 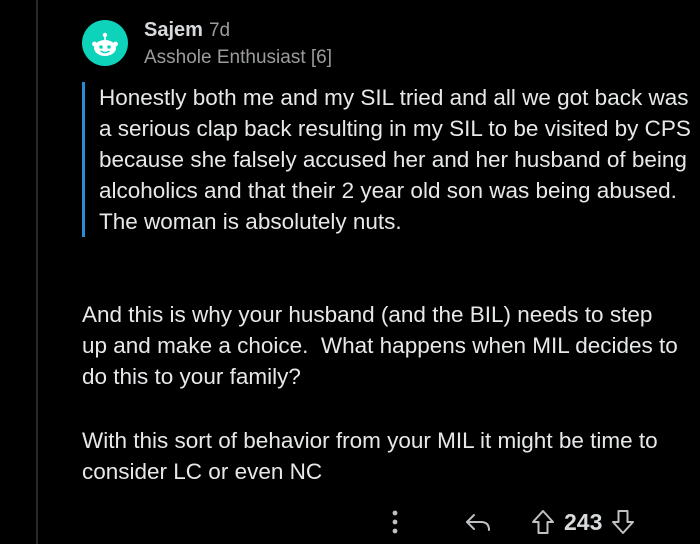 I want to click on upvote-button, so click(x=543, y=522).